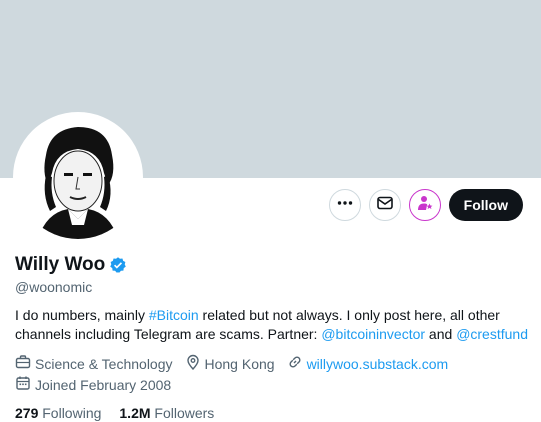 This screenshot has width=541, height=422. What do you see at coordinates (54, 287) in the screenshot?
I see `profile-handle: @woonomic` at bounding box center [54, 287].